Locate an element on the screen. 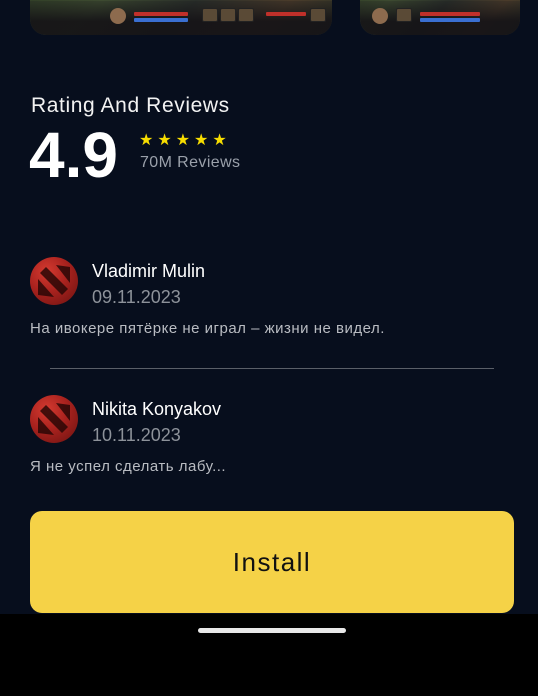 This screenshot has width=538, height=696. install-button: Install is located at coordinates (272, 562).